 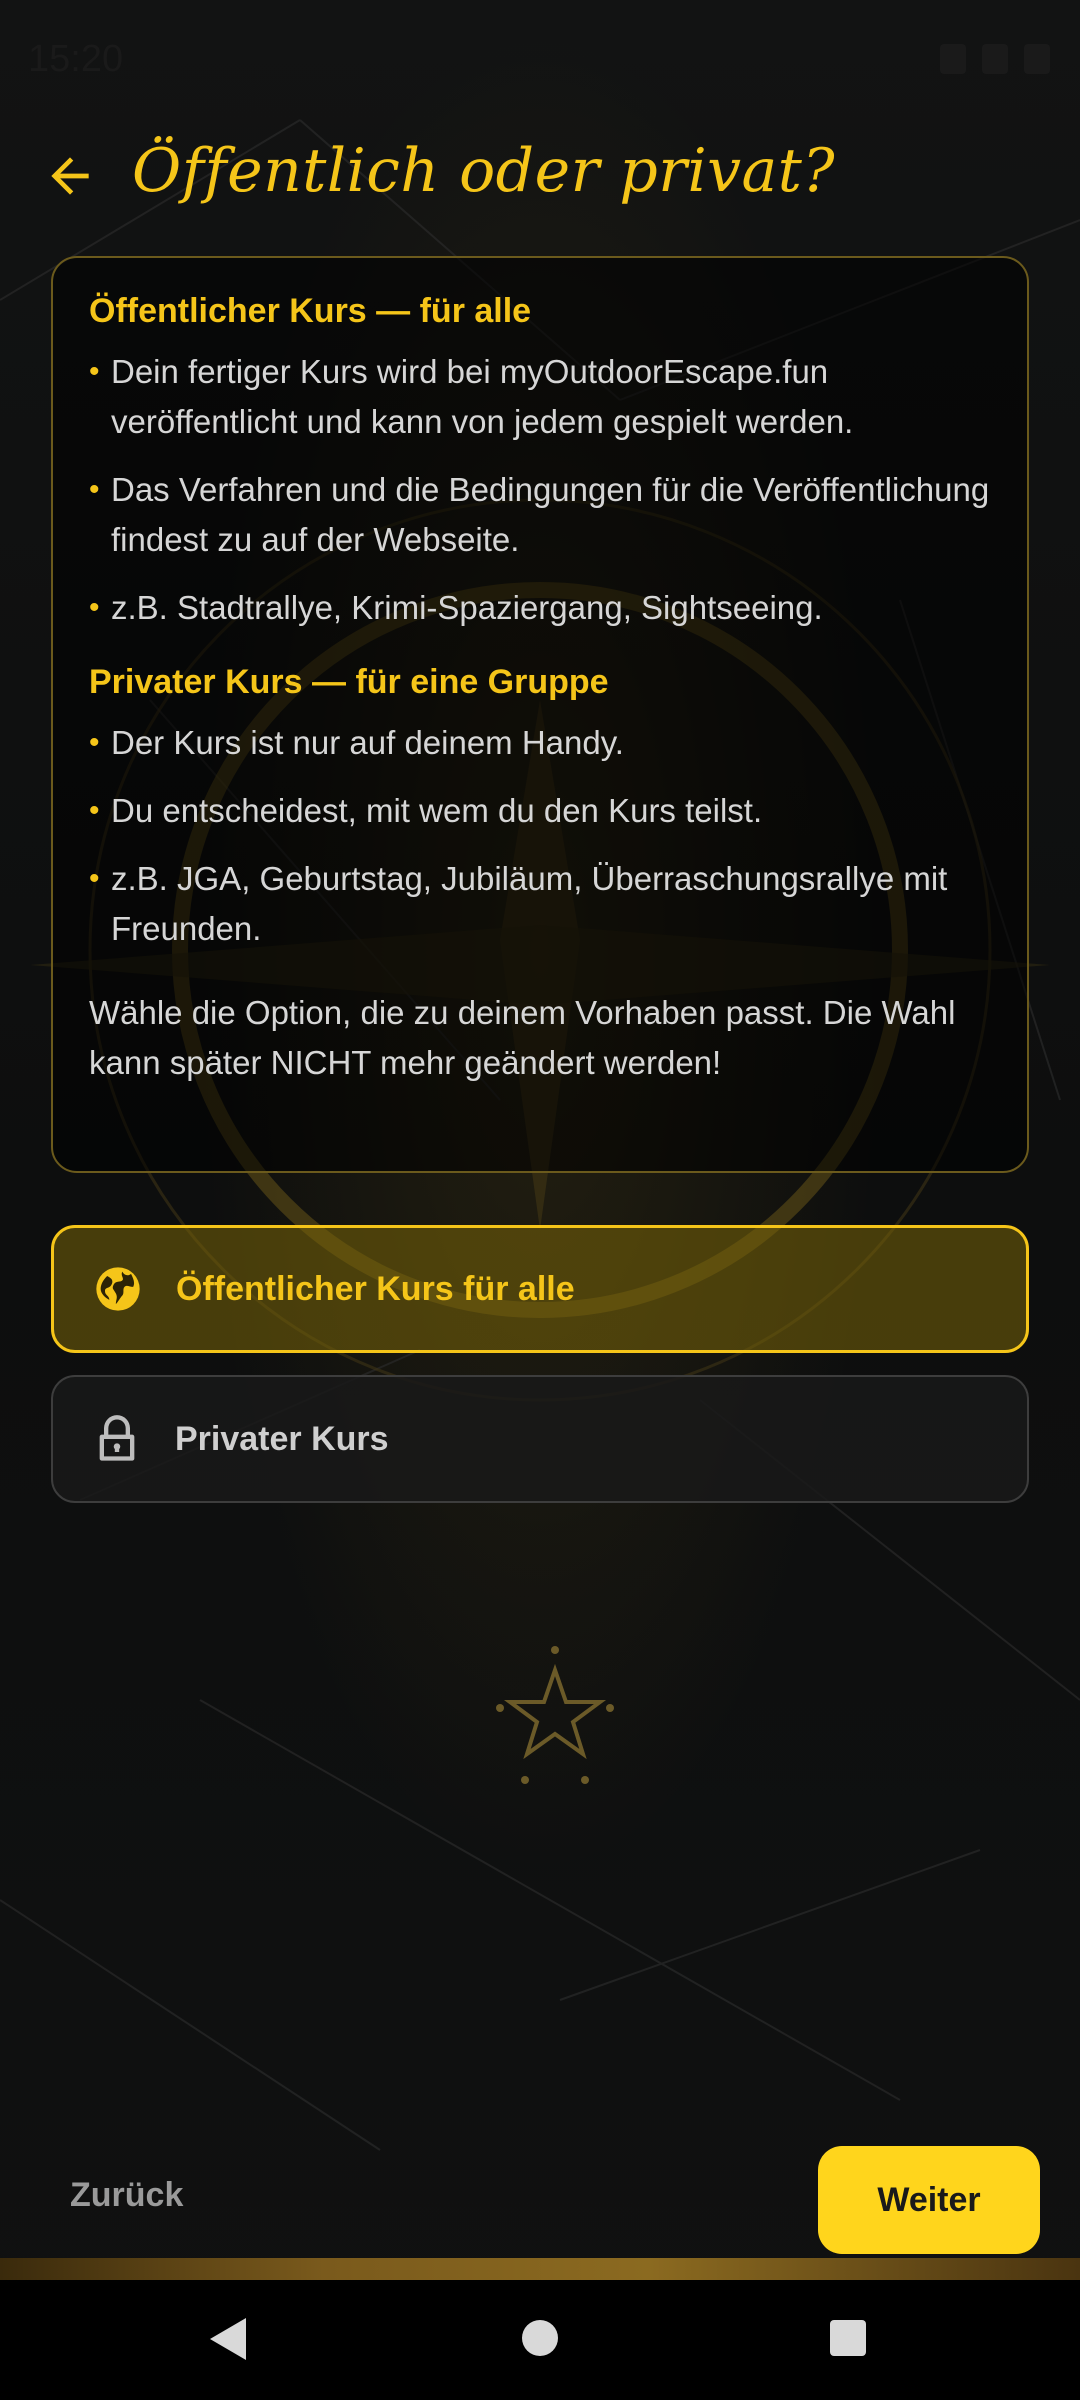 I want to click on status-icons, so click(x=995, y=59).